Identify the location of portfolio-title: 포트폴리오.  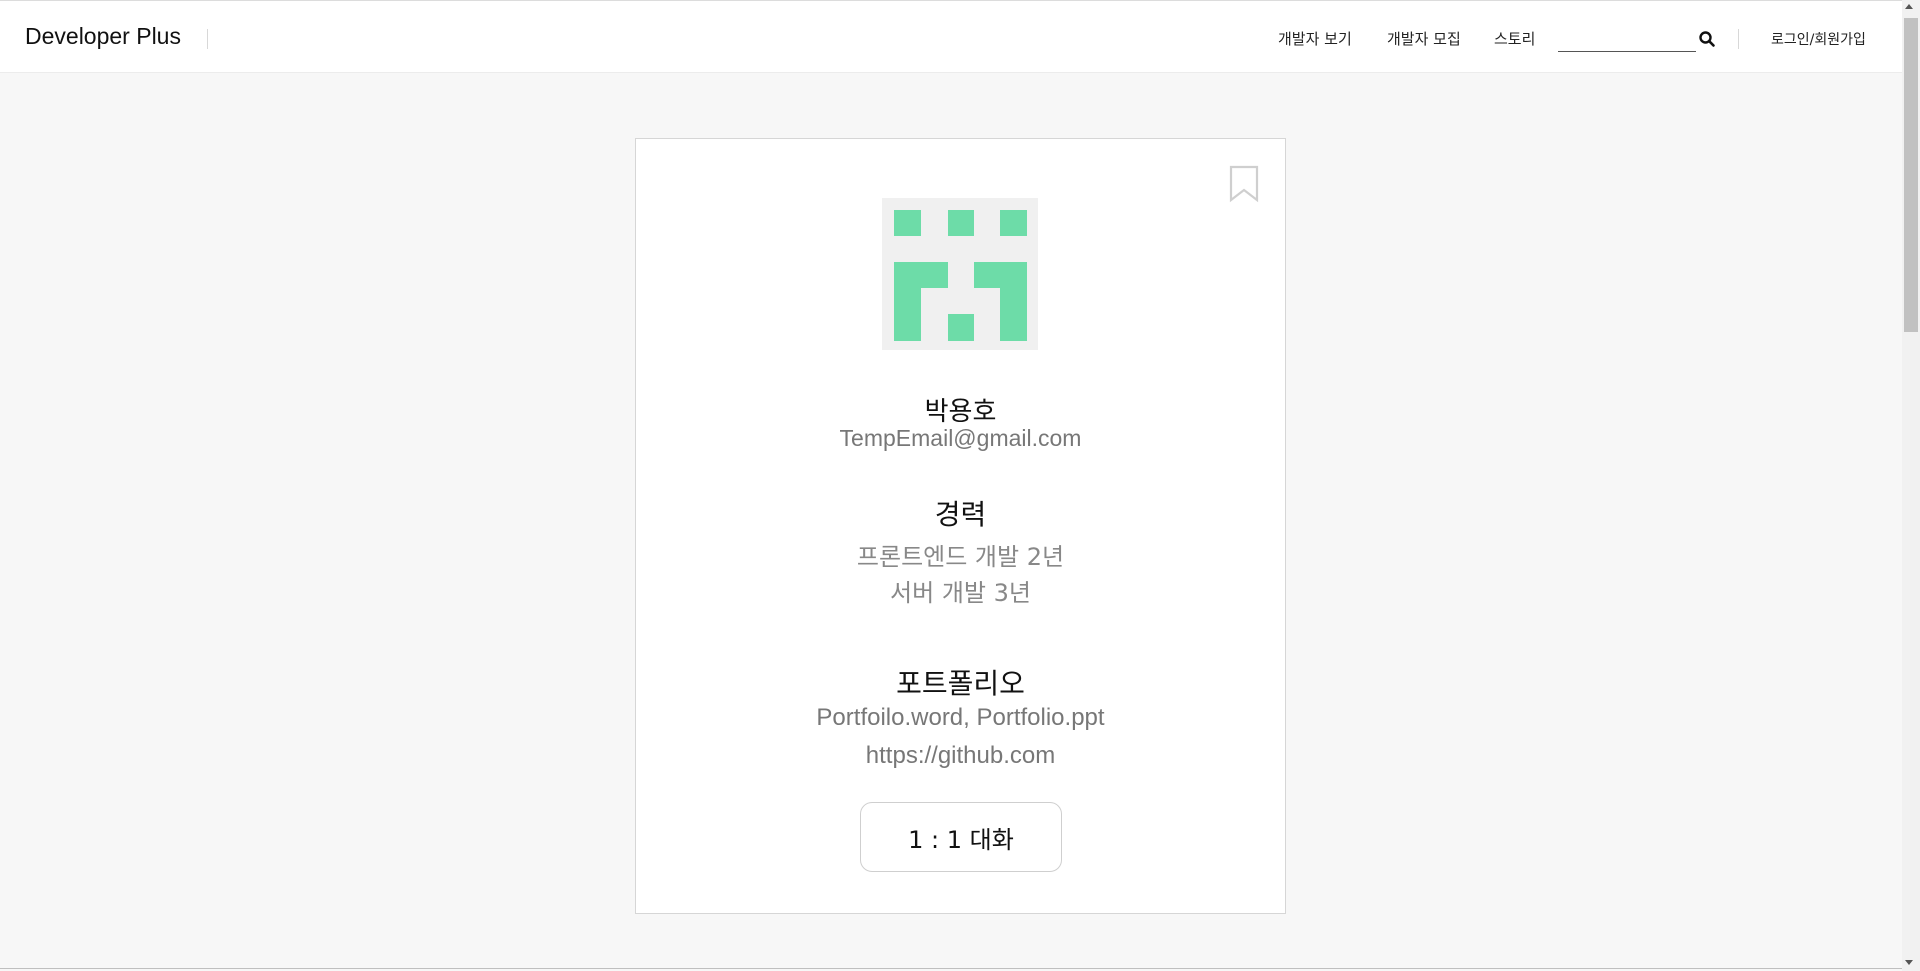
(960, 683).